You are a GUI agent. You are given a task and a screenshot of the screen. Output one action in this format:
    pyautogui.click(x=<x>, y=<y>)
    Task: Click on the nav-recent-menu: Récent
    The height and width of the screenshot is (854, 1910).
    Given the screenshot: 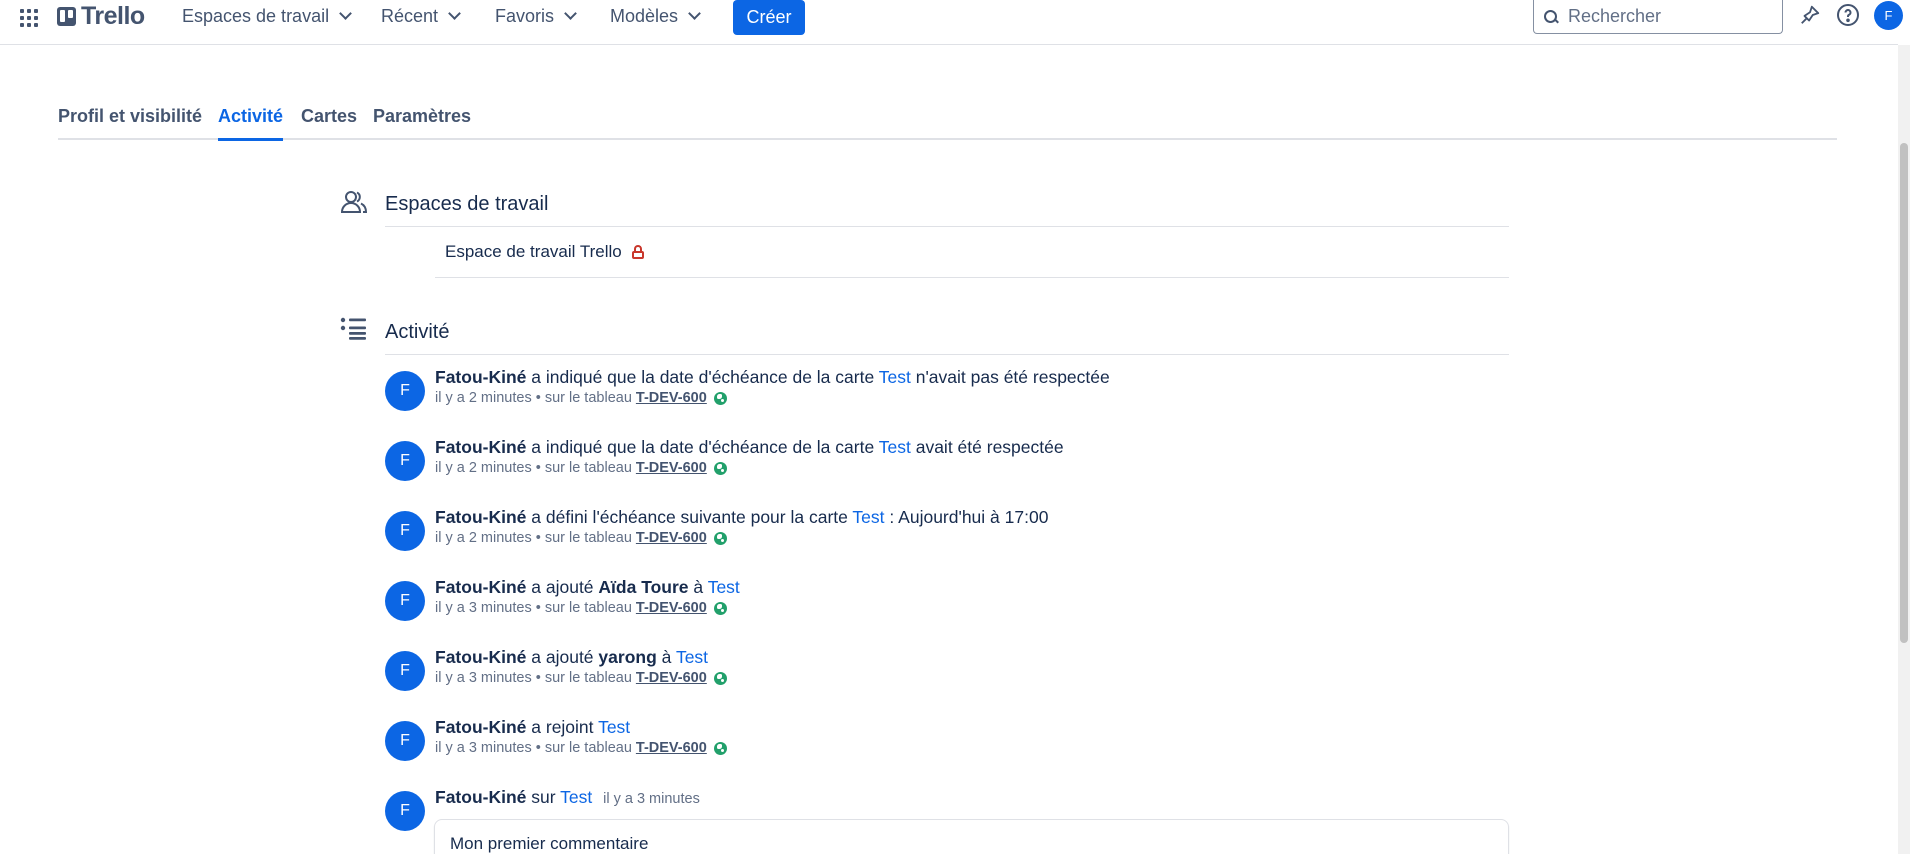 What is the action you would take?
    pyautogui.click(x=421, y=16)
    